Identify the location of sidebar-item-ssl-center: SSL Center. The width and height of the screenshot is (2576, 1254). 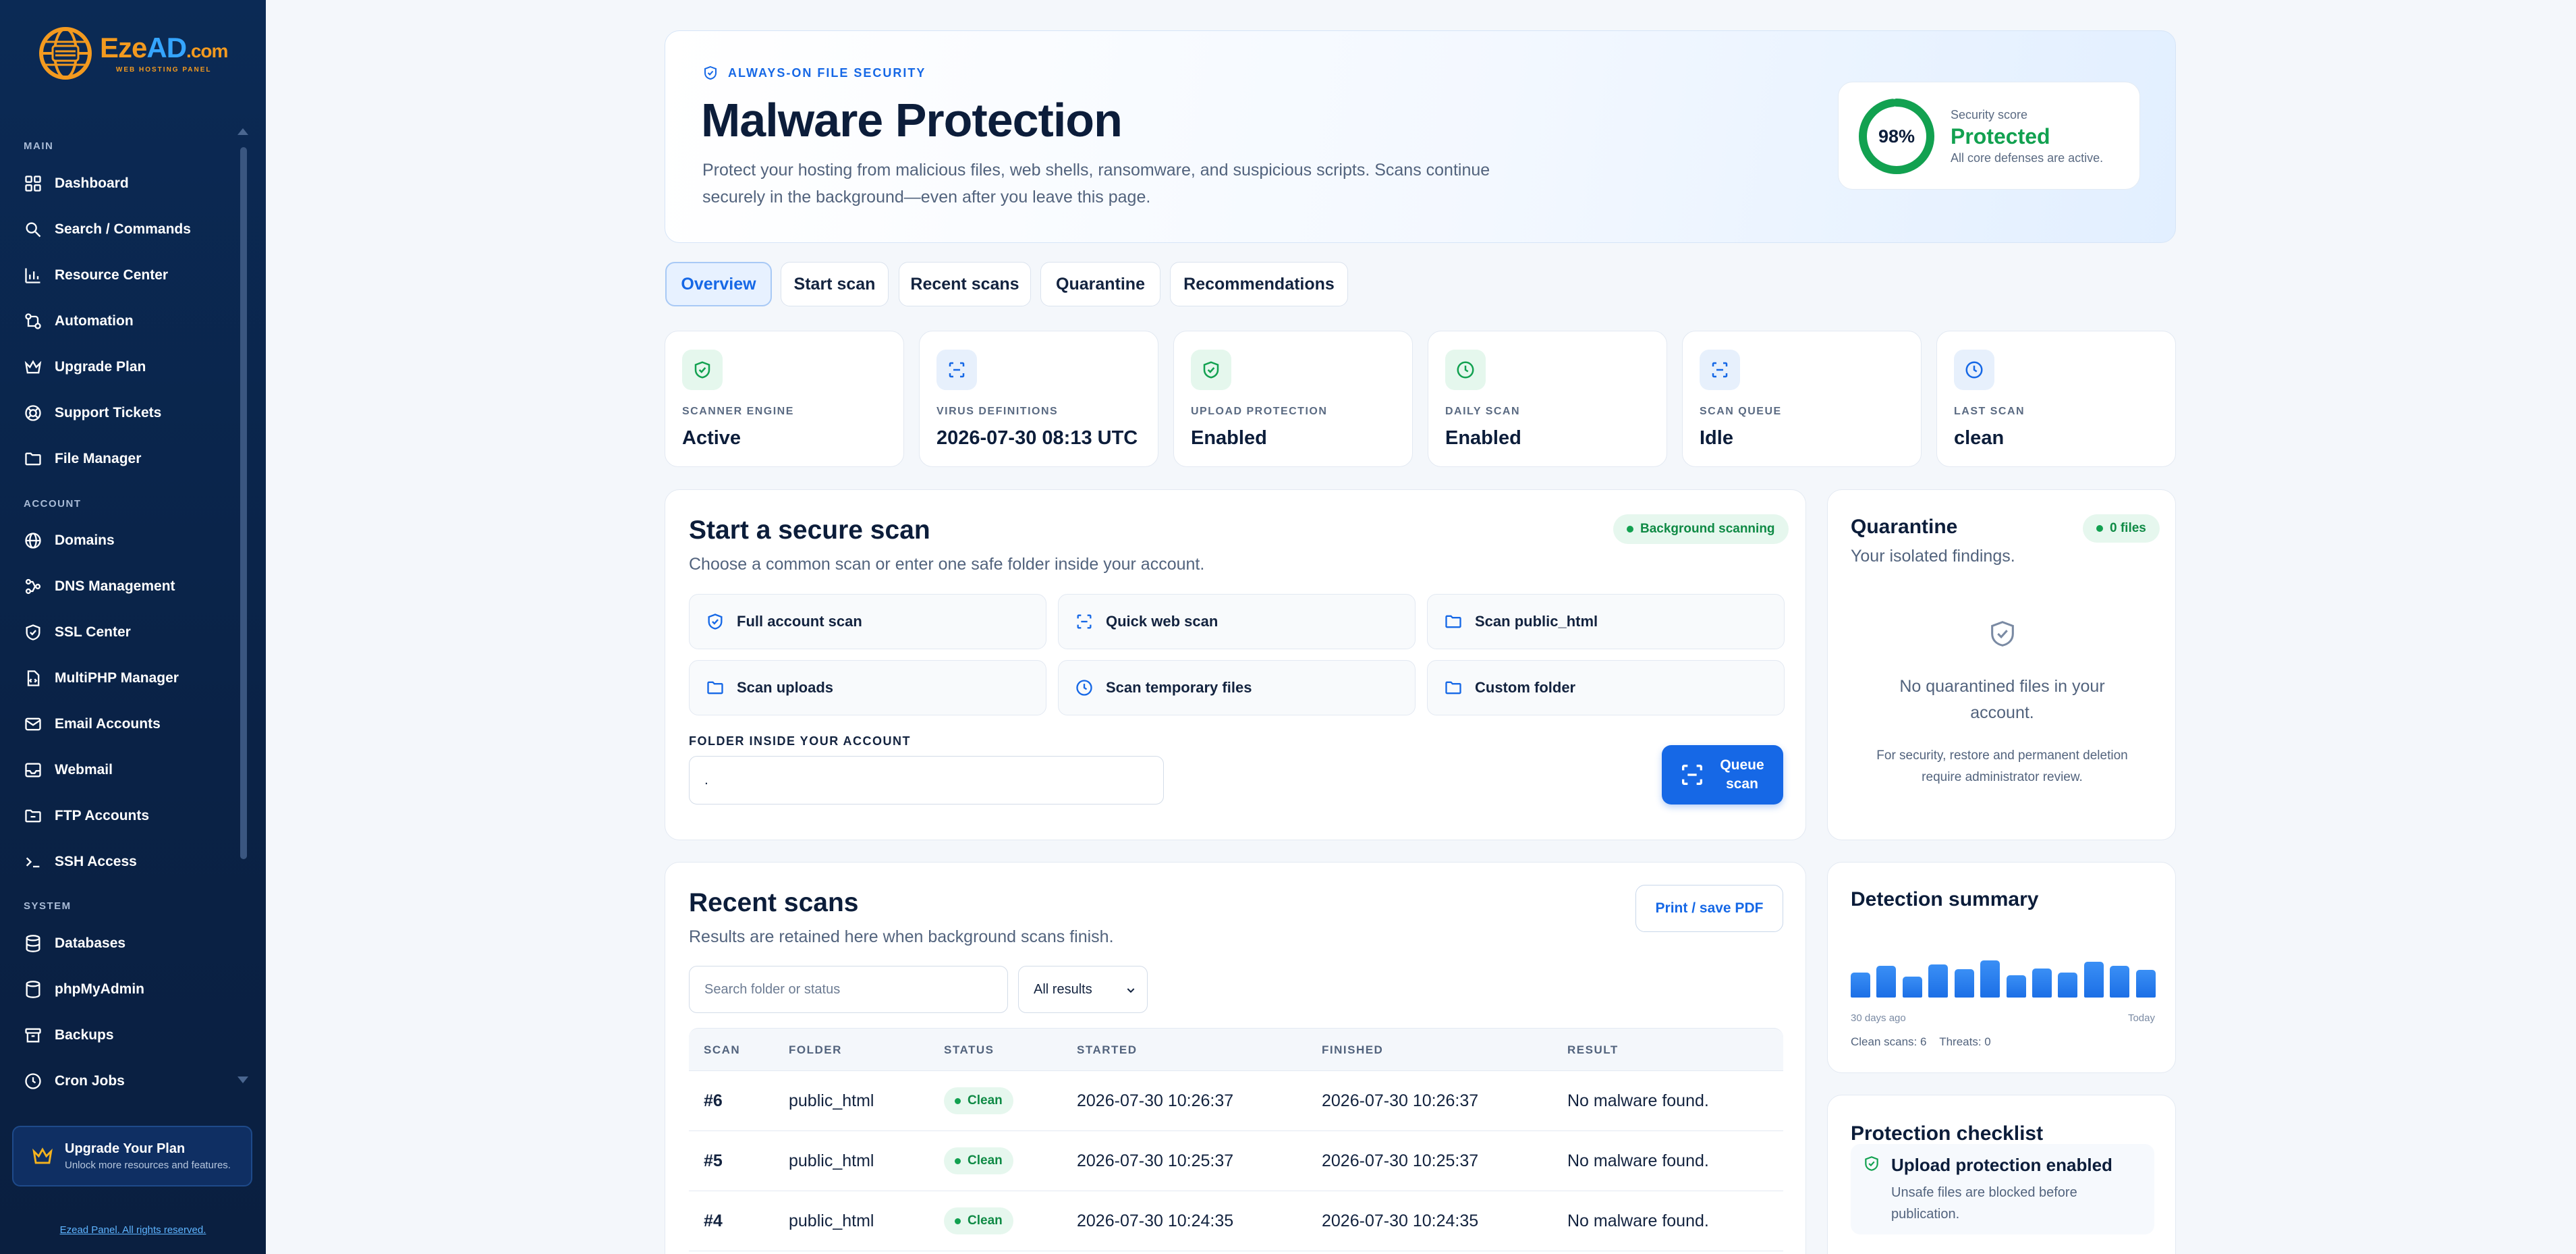
(128, 632).